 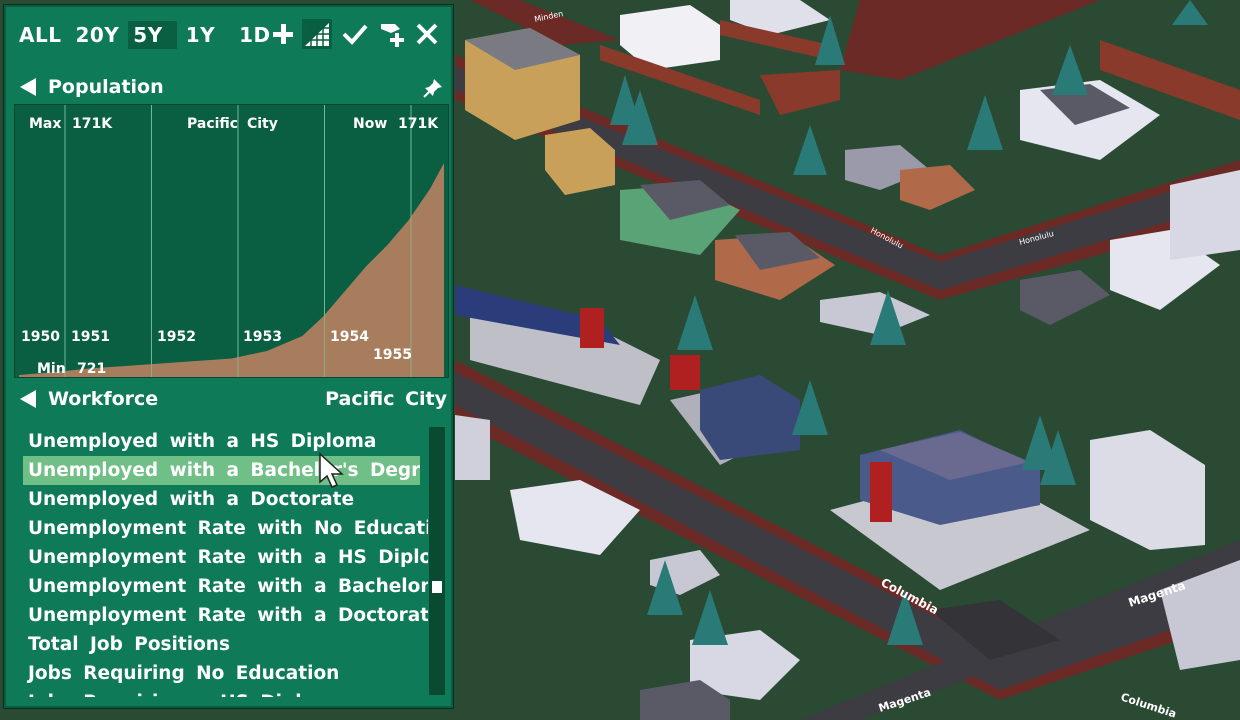 What do you see at coordinates (283, 34) in the screenshot?
I see `plus-icon` at bounding box center [283, 34].